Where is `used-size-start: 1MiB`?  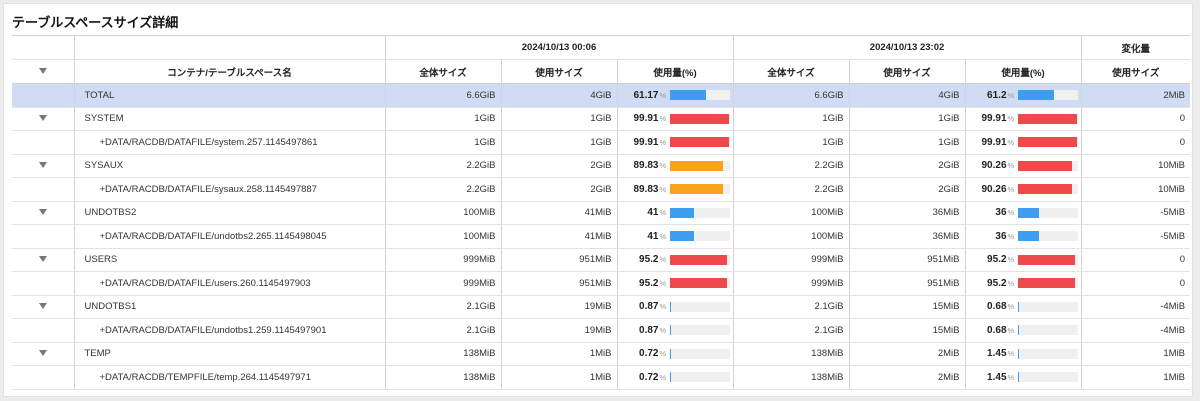 used-size-start: 1MiB is located at coordinates (558, 377).